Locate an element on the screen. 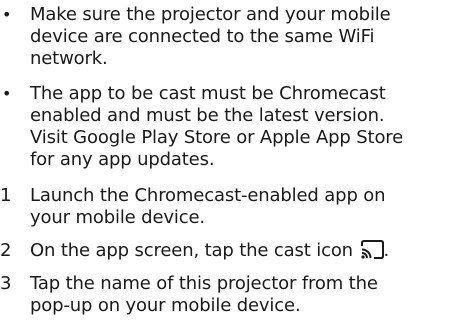 This screenshot has width=461, height=333. step-text-before-icon: On the app screen, tap the cast icon is located at coordinates (191, 250).